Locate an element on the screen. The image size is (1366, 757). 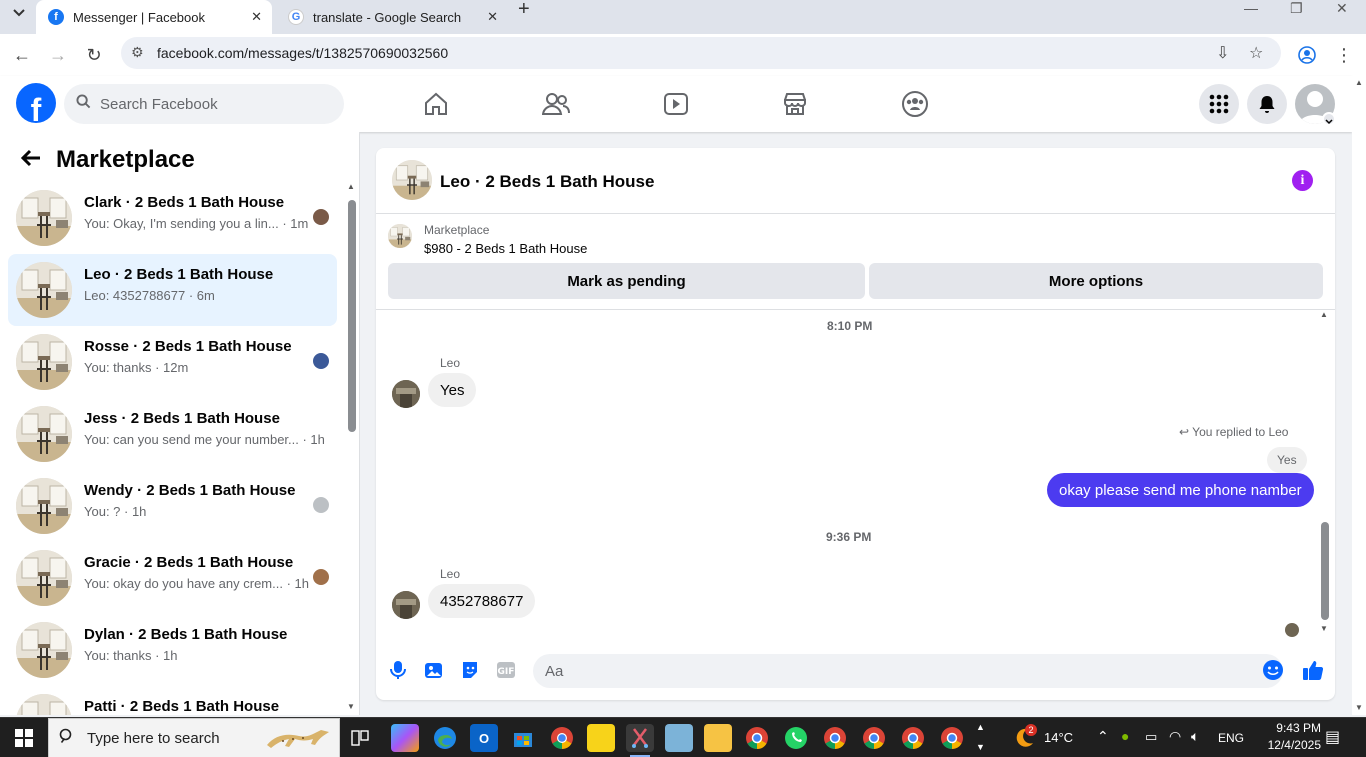
edge-icon is located at coordinates (445, 738).